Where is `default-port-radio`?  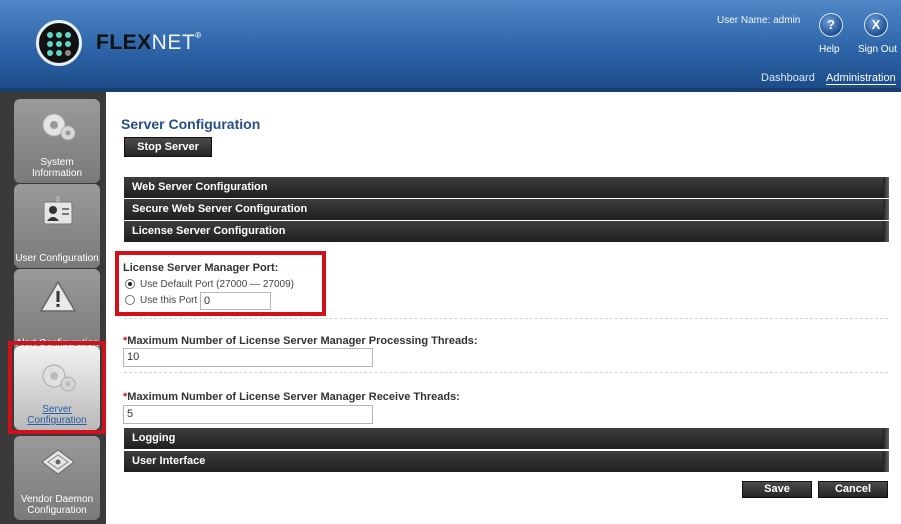 default-port-radio is located at coordinates (130, 284).